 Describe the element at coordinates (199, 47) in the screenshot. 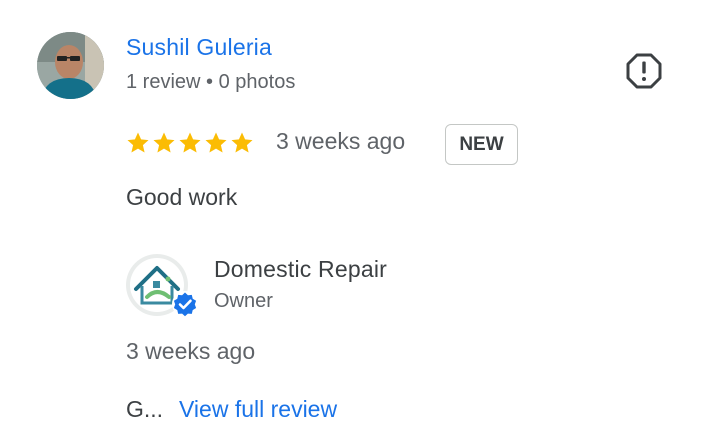

I see `reviewer-name-link: Sushil Guleria` at that location.